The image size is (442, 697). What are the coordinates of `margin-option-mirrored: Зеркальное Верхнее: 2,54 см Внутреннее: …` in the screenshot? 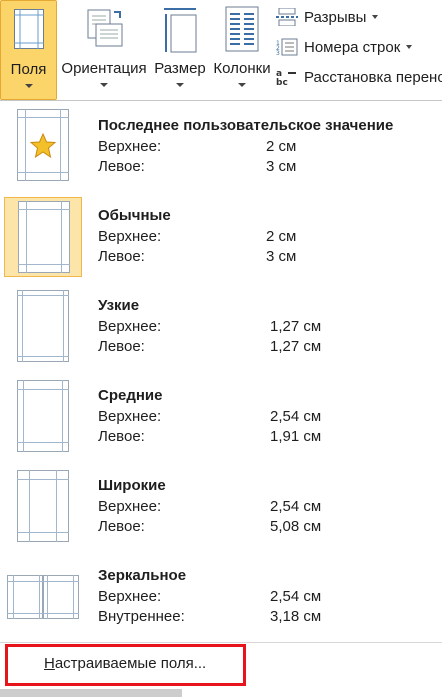 It's located at (221, 604).